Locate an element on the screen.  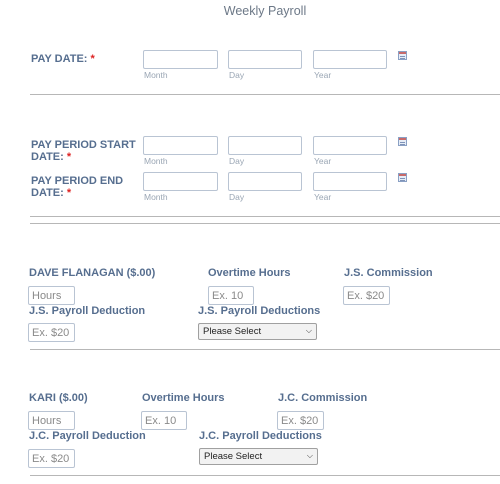
period-start-label: PAY PERIOD START DATE: * is located at coordinates (83, 151).